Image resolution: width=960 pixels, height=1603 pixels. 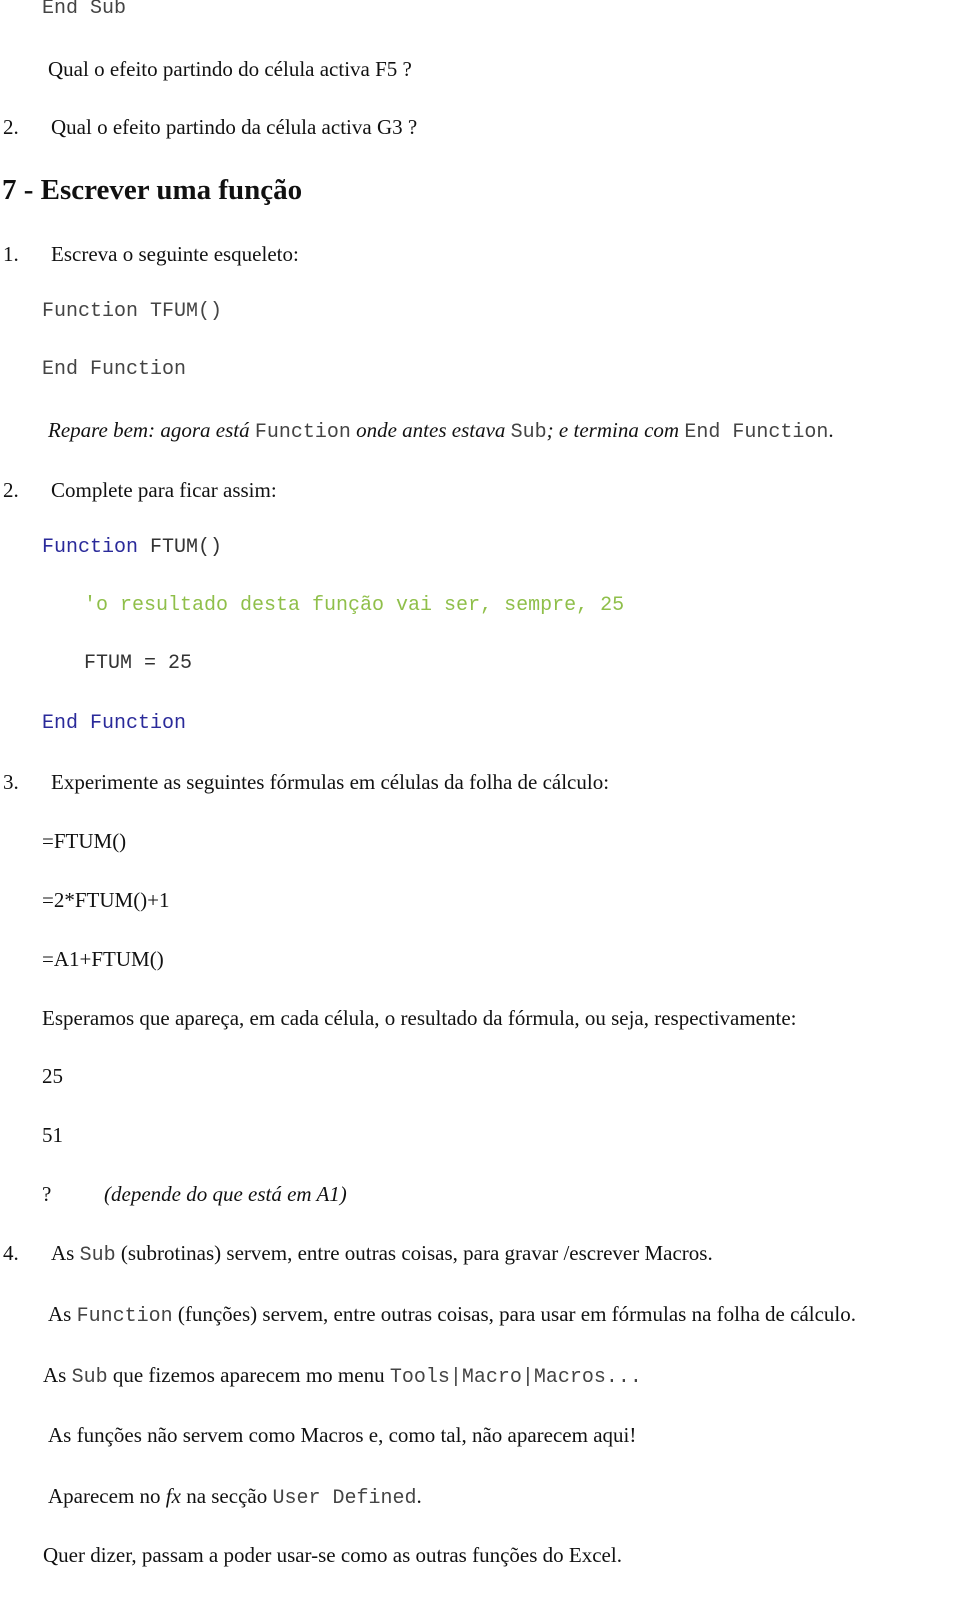 I want to click on note-code: End Function, so click(x=756, y=432).